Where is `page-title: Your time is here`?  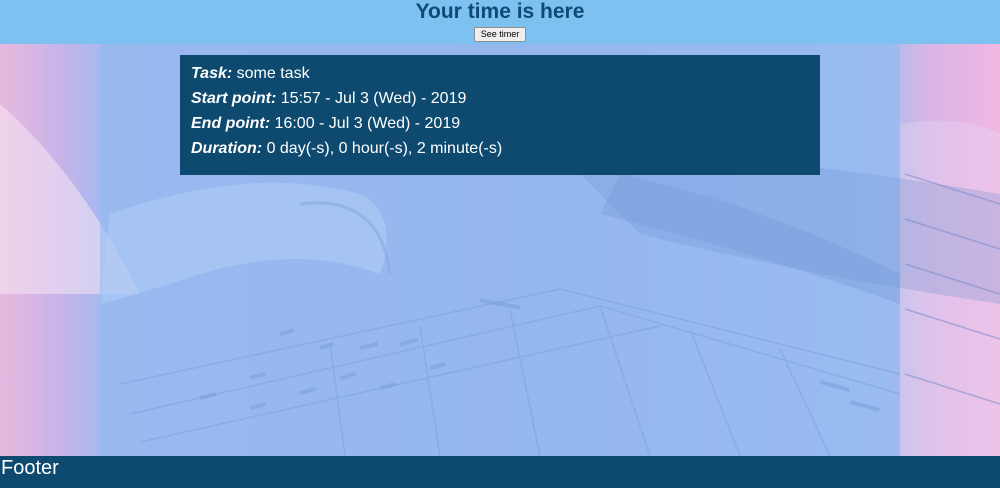 page-title: Your time is here is located at coordinates (500, 11).